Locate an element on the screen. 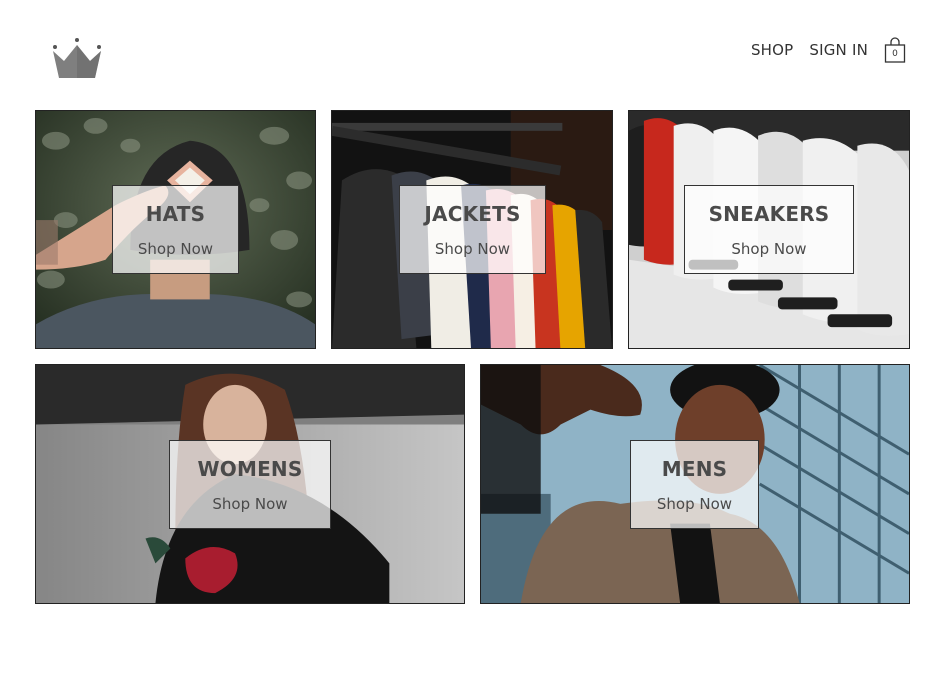 The height and width of the screenshot is (686, 952). mens-label-box: MENS Shop Now is located at coordinates (694, 484).